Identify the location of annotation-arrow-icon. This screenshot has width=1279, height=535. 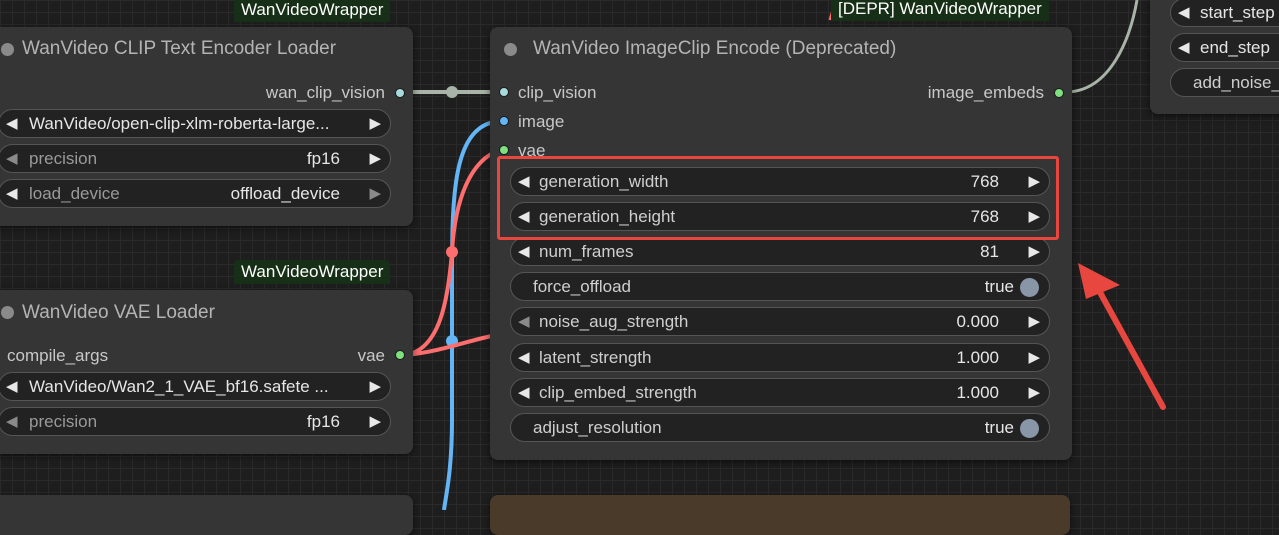
(1122, 336).